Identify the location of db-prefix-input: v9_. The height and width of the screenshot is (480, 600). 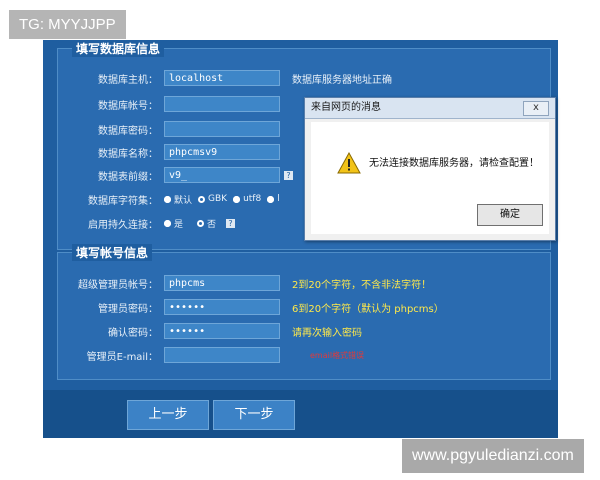
(222, 175).